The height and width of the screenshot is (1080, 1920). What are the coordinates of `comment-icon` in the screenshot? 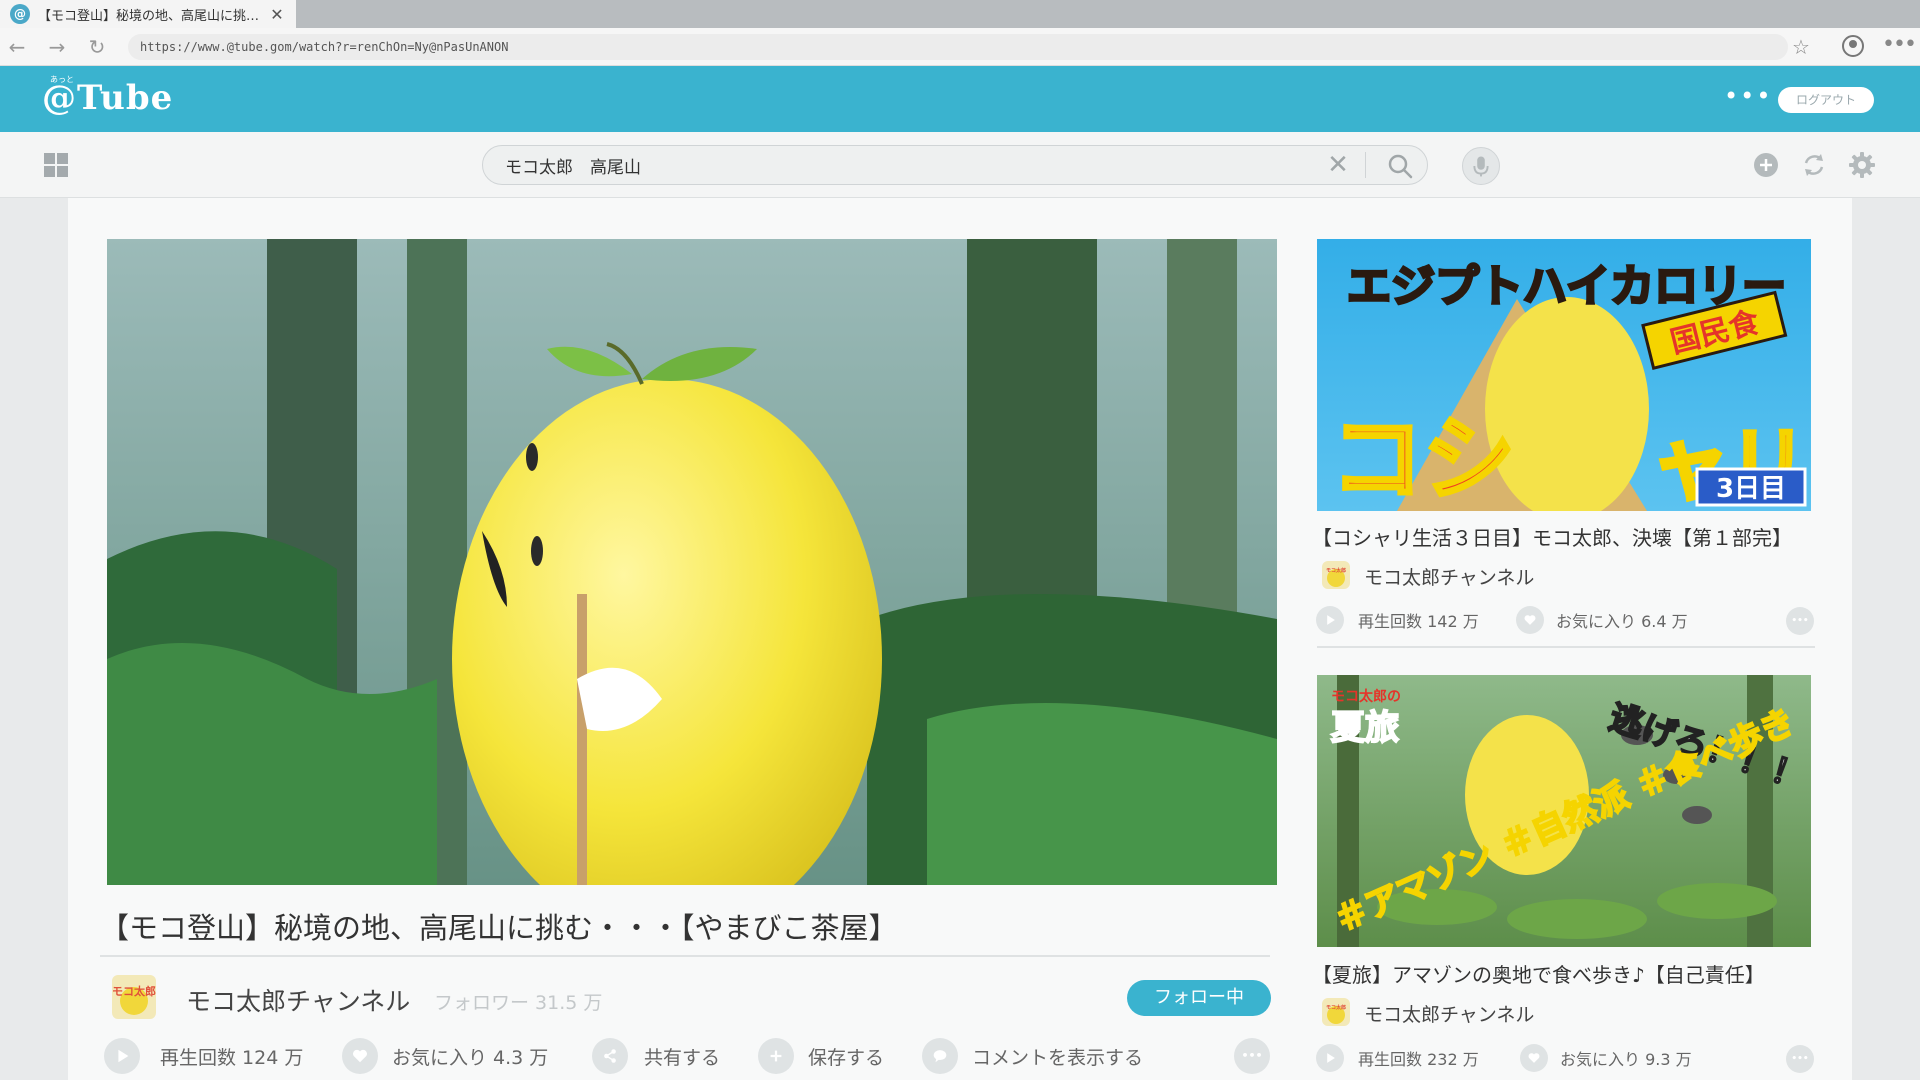 It's located at (940, 1056).